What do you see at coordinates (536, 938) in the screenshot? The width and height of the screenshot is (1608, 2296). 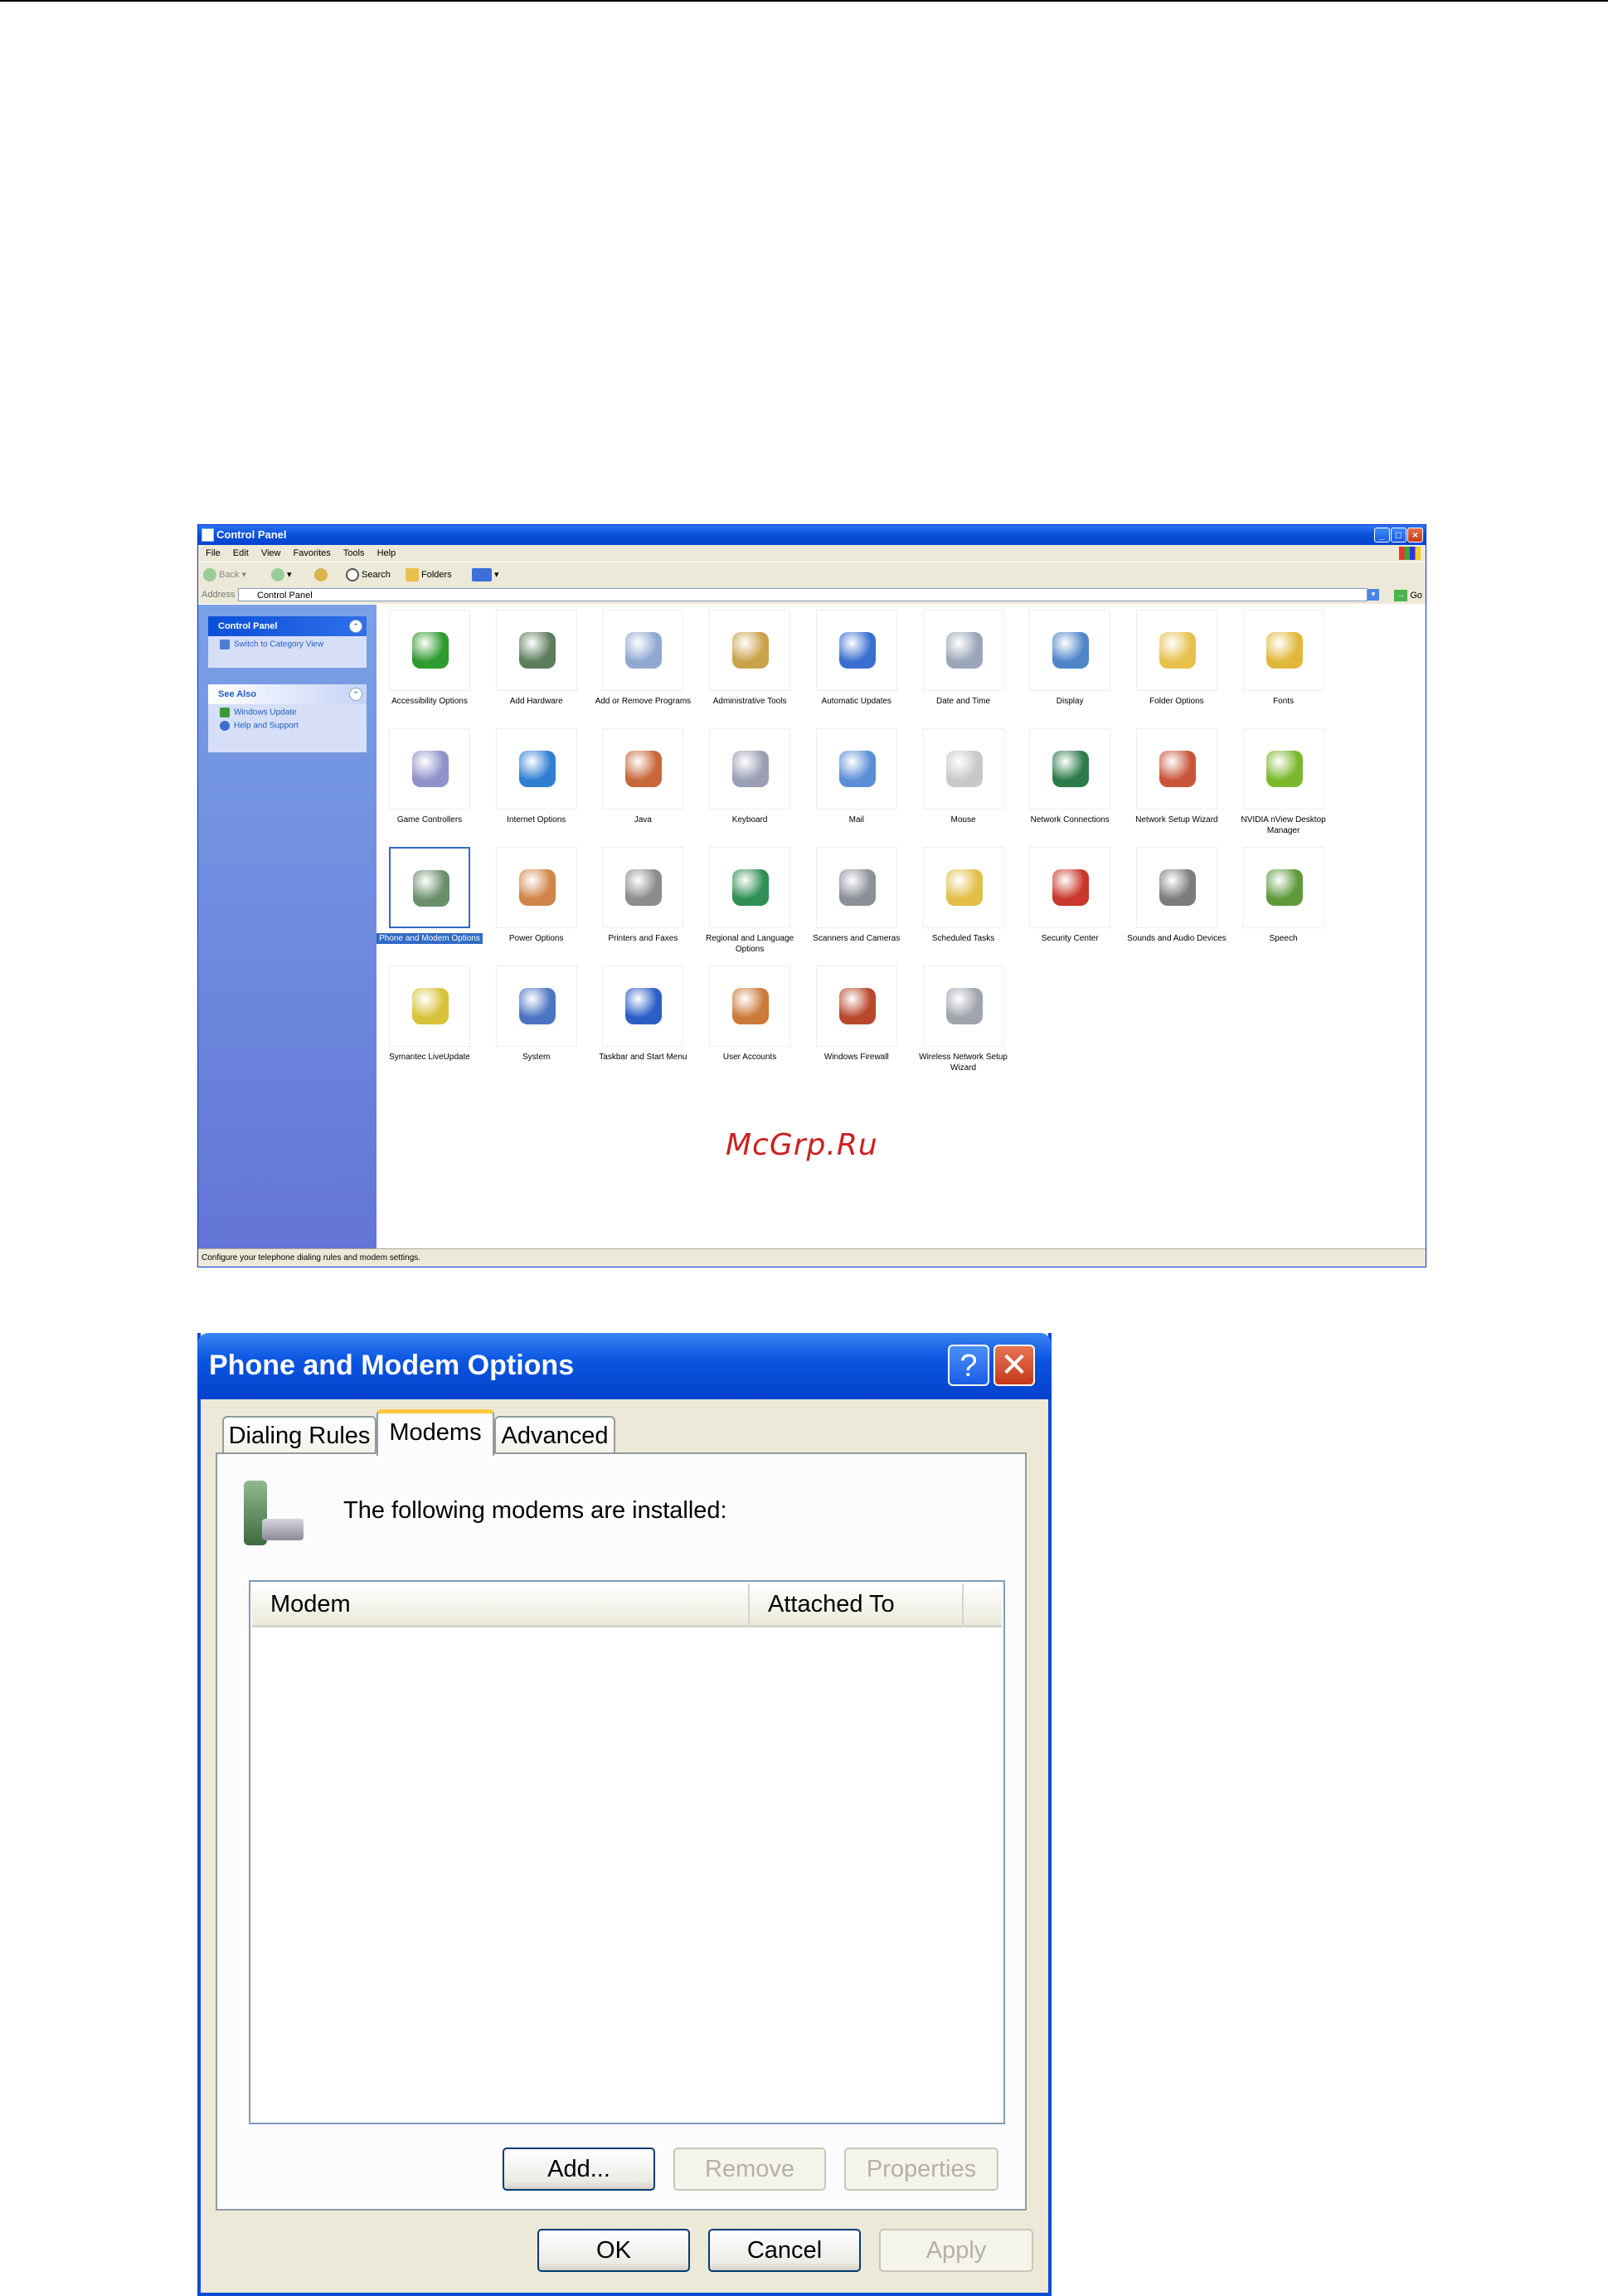 I see `control-panel-item-label: Power Options` at bounding box center [536, 938].